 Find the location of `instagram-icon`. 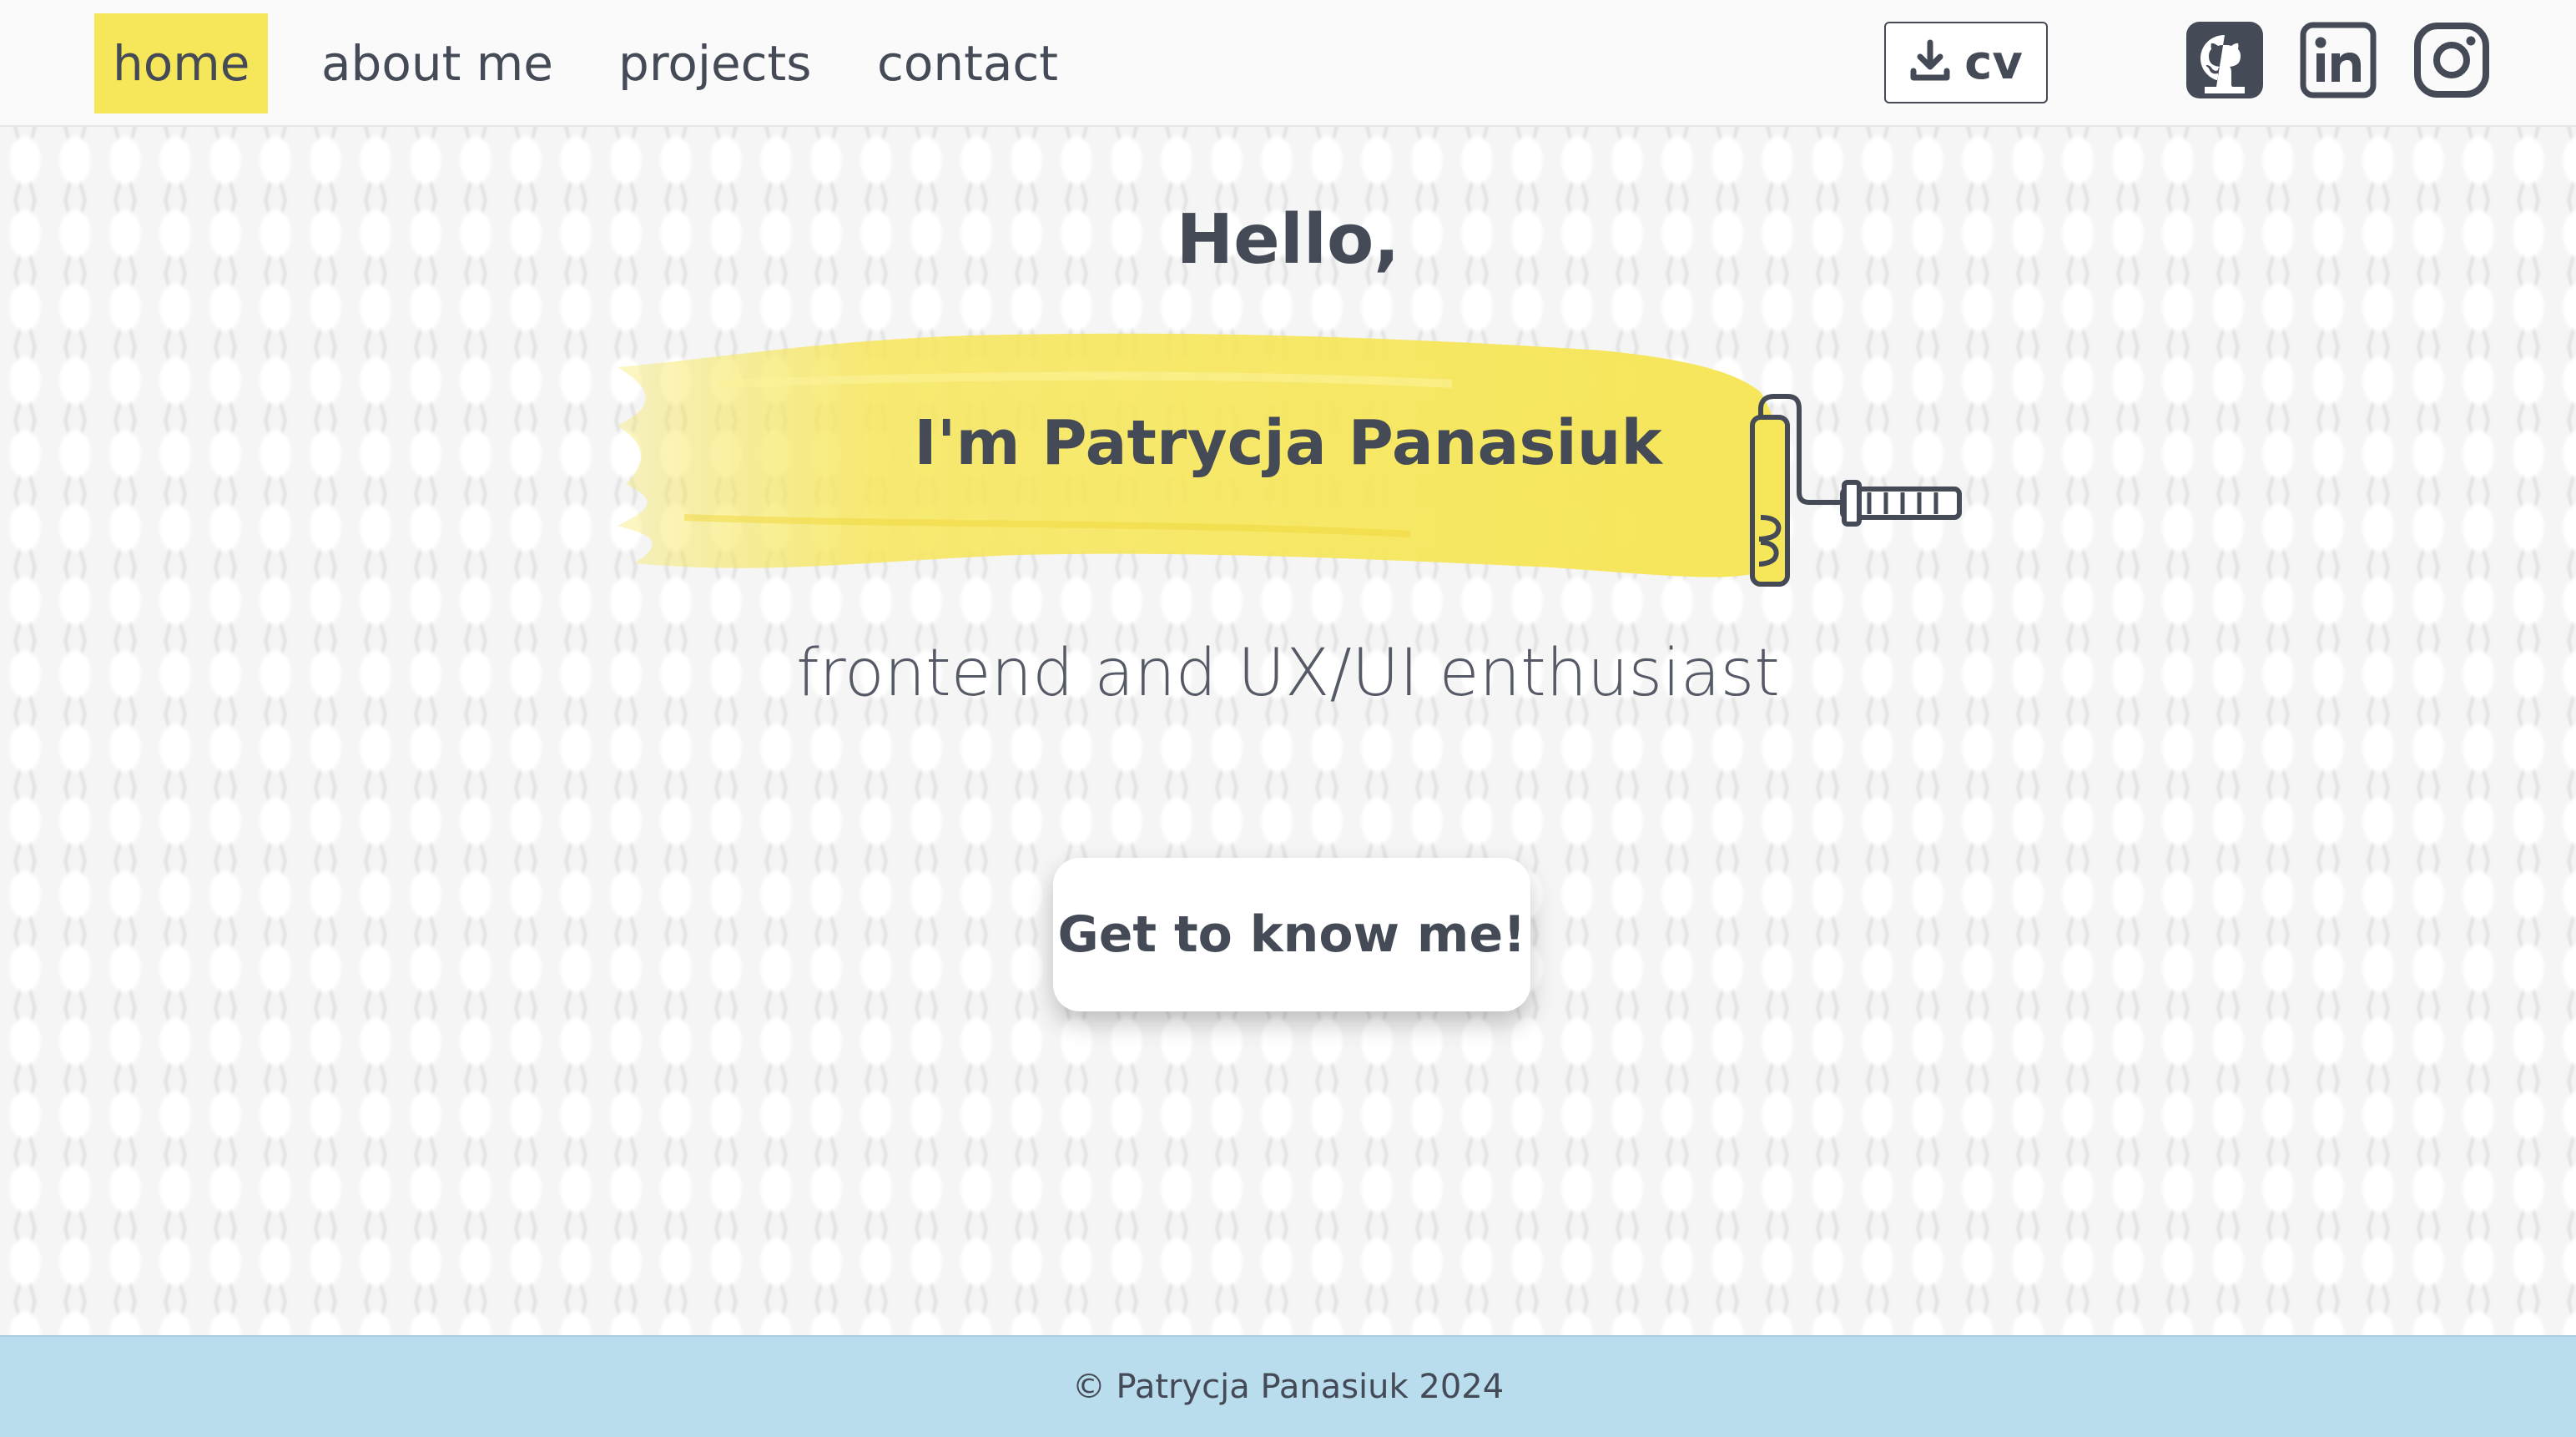

instagram-icon is located at coordinates (2451, 61).